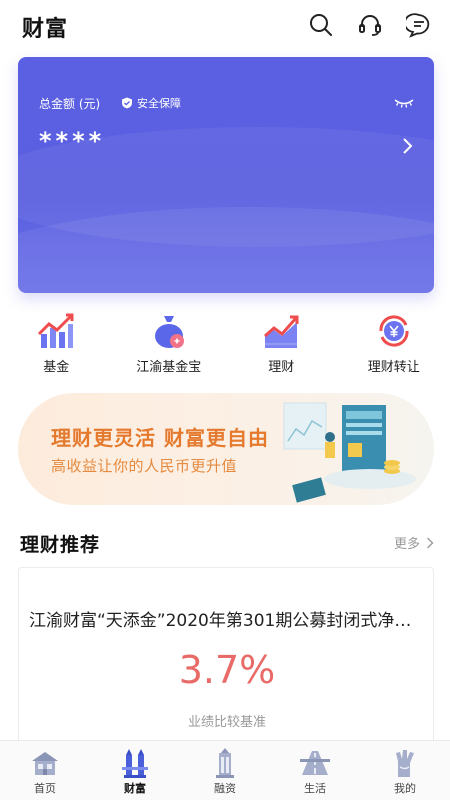 The height and width of the screenshot is (800, 450). What do you see at coordinates (394, 331) in the screenshot?
I see `yuan-transfer-icon` at bounding box center [394, 331].